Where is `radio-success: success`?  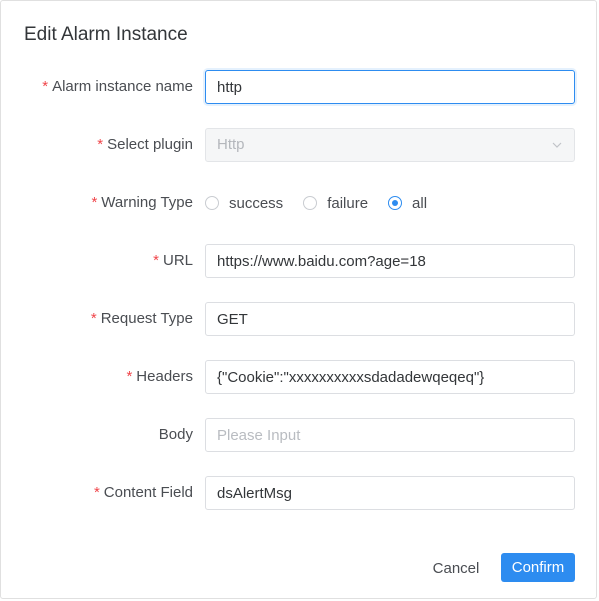
radio-success: success is located at coordinates (244, 203).